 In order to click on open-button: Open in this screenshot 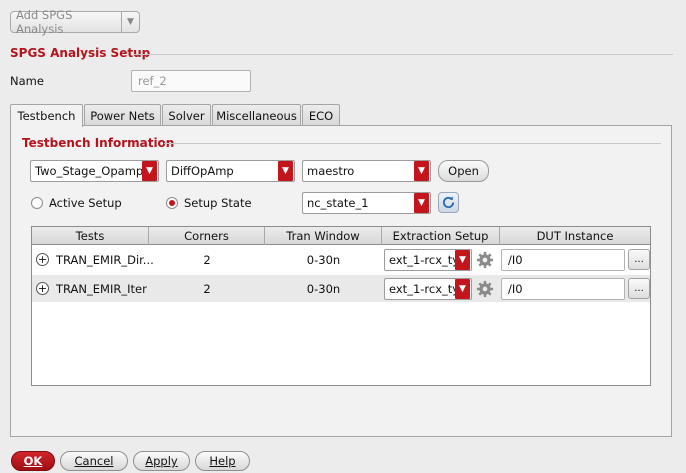, I will do `click(463, 171)`.